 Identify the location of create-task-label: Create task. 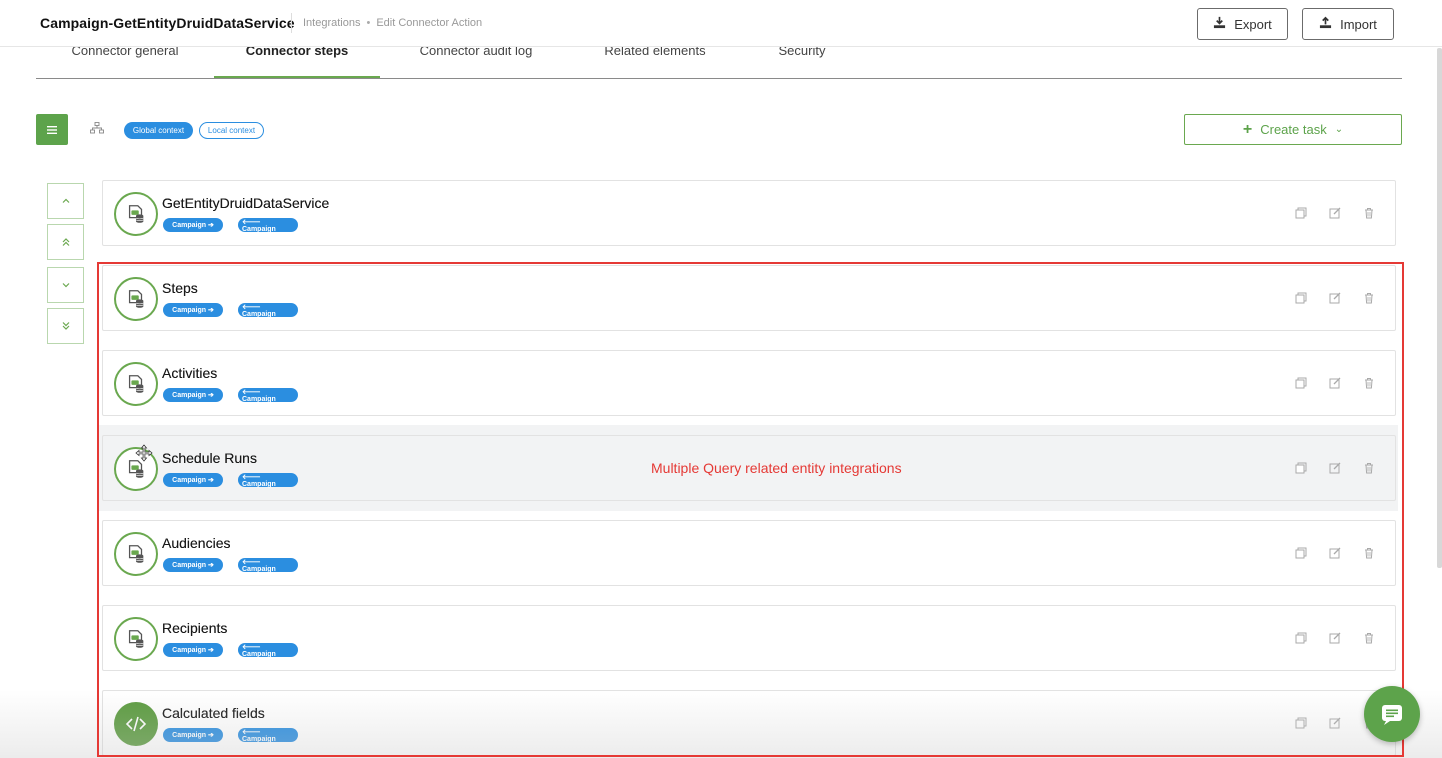
(1293, 129).